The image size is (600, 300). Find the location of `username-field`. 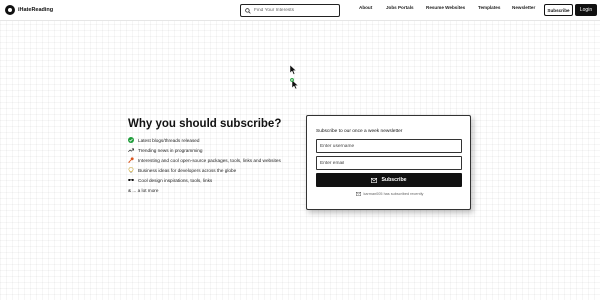

username-field is located at coordinates (389, 146).